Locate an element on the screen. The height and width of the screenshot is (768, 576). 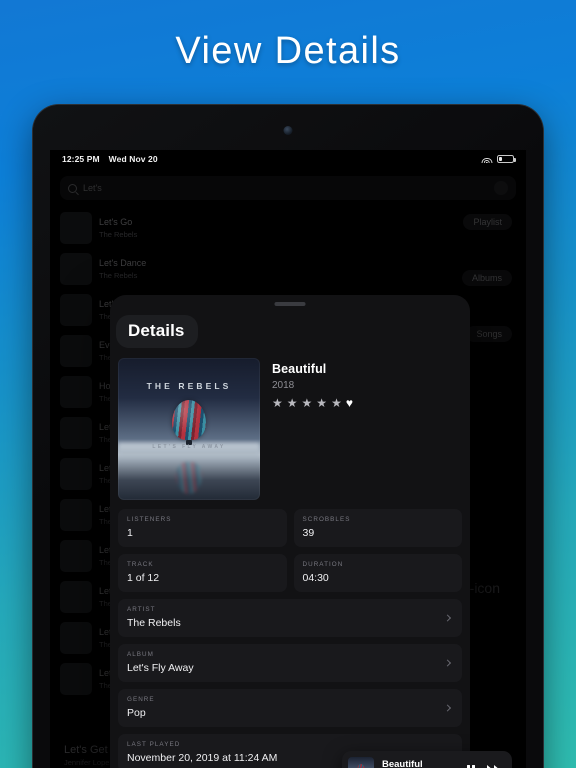
page-title: View Details is located at coordinates (288, 51).